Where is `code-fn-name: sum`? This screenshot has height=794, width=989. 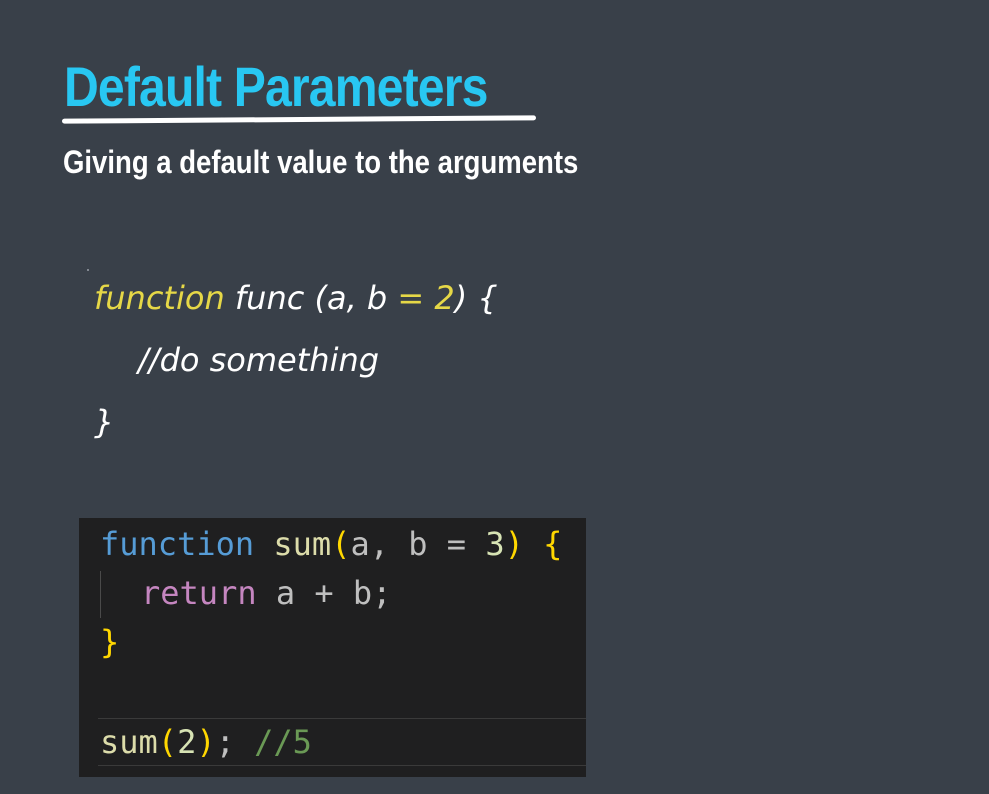 code-fn-name: sum is located at coordinates (302, 544).